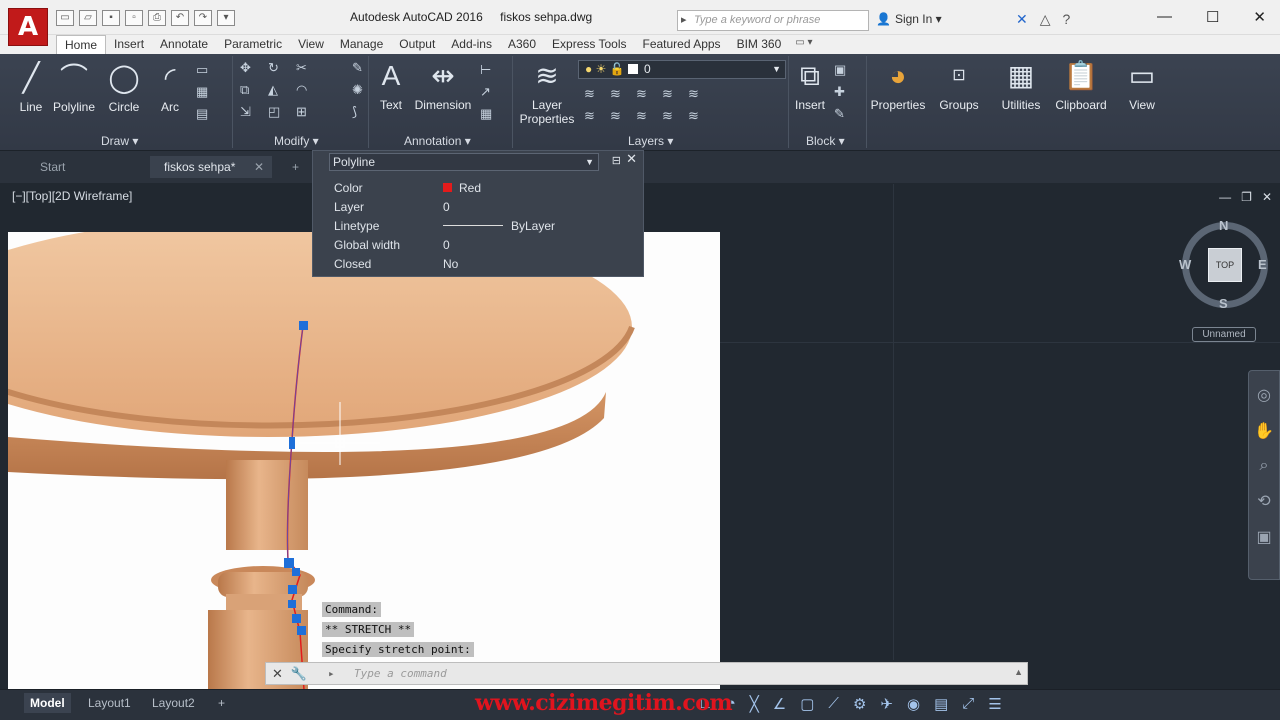 The image size is (1280, 720). Describe the element at coordinates (109, 703) in the screenshot. I see `tab-layout1: Layout1` at that location.